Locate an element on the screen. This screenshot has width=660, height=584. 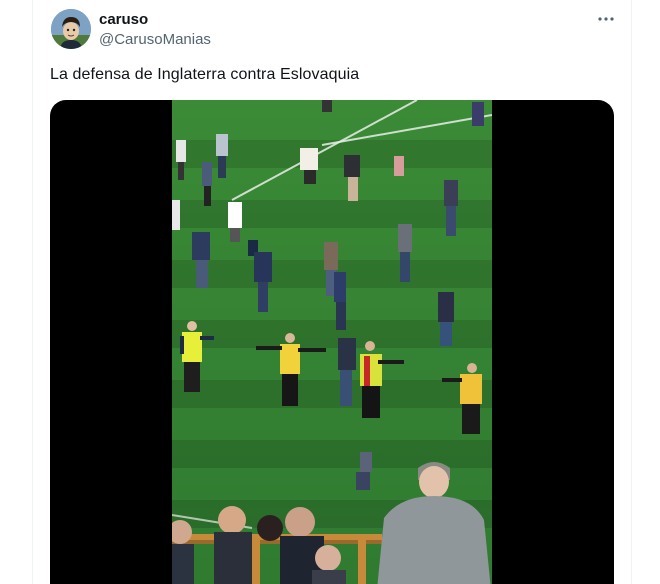
avatar-illustration-icon is located at coordinates (71, 29).